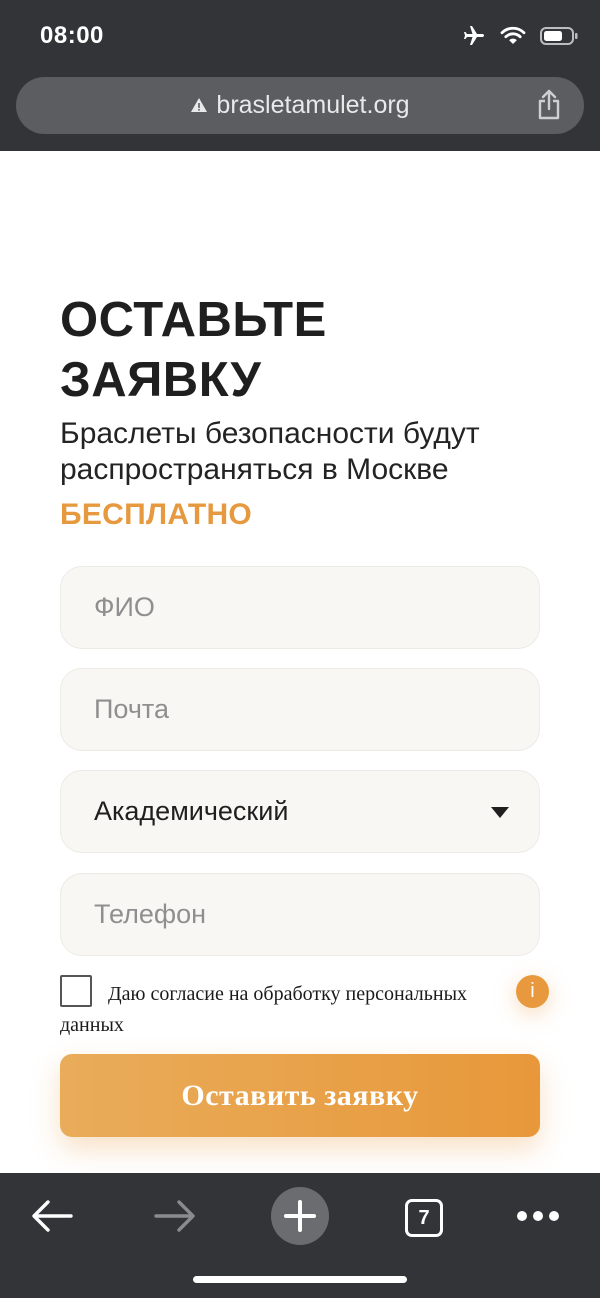  What do you see at coordinates (199, 105) in the screenshot?
I see `warning-icon` at bounding box center [199, 105].